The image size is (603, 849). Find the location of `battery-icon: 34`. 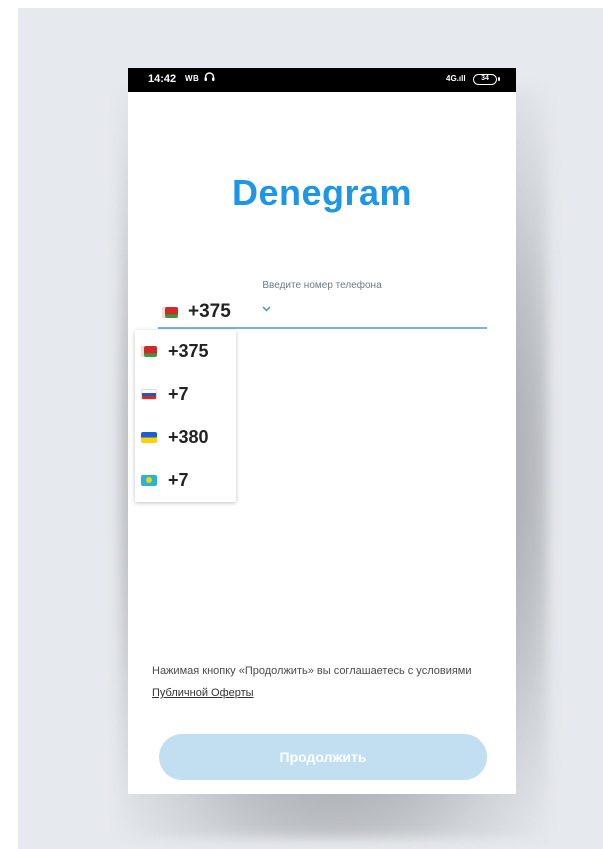

battery-icon: 34 is located at coordinates (486, 79).